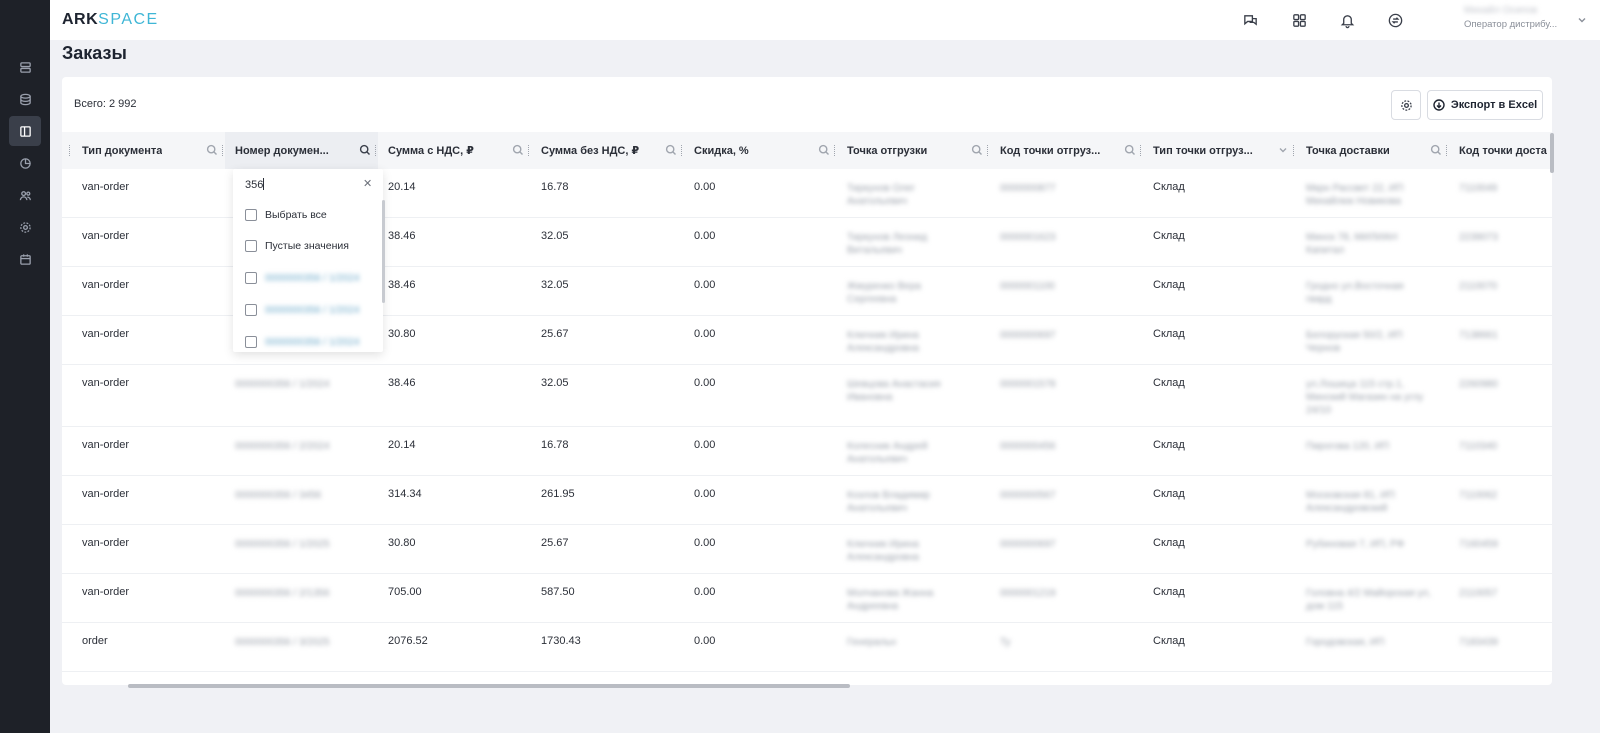  I want to click on cell-sum-no-vat: 1730.43, so click(561, 641).